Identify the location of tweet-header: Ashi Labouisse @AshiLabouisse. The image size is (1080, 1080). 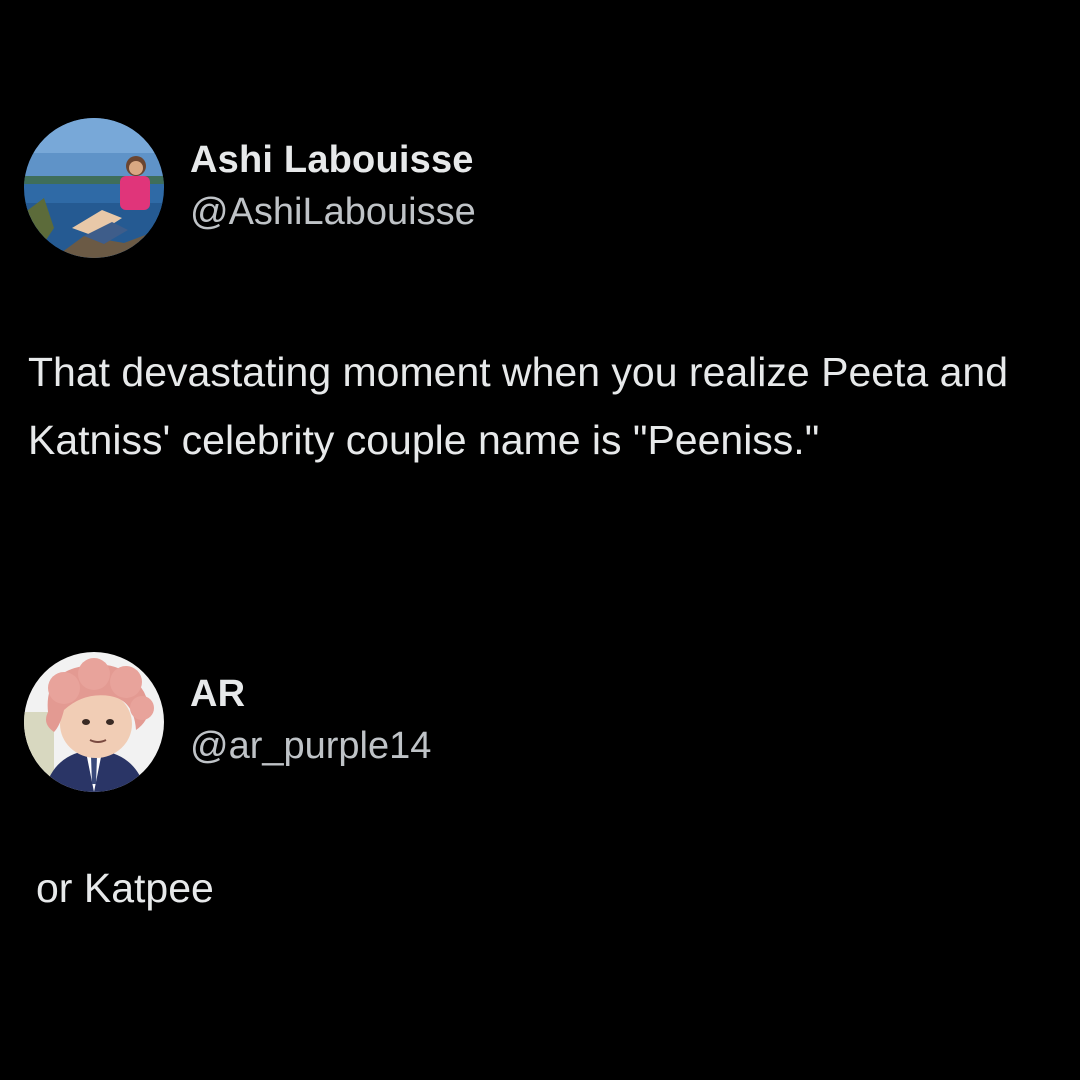
(540, 190).